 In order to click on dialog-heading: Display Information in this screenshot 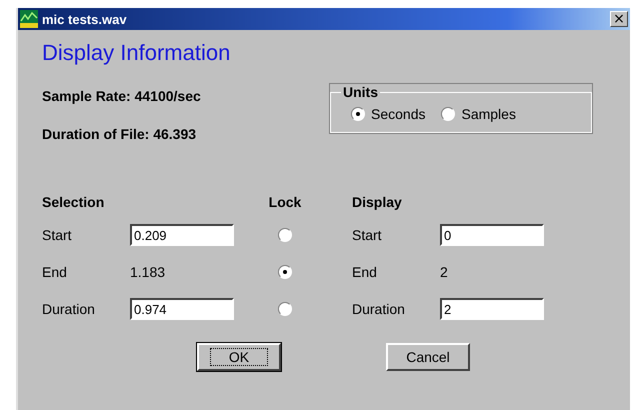, I will do `click(137, 53)`.